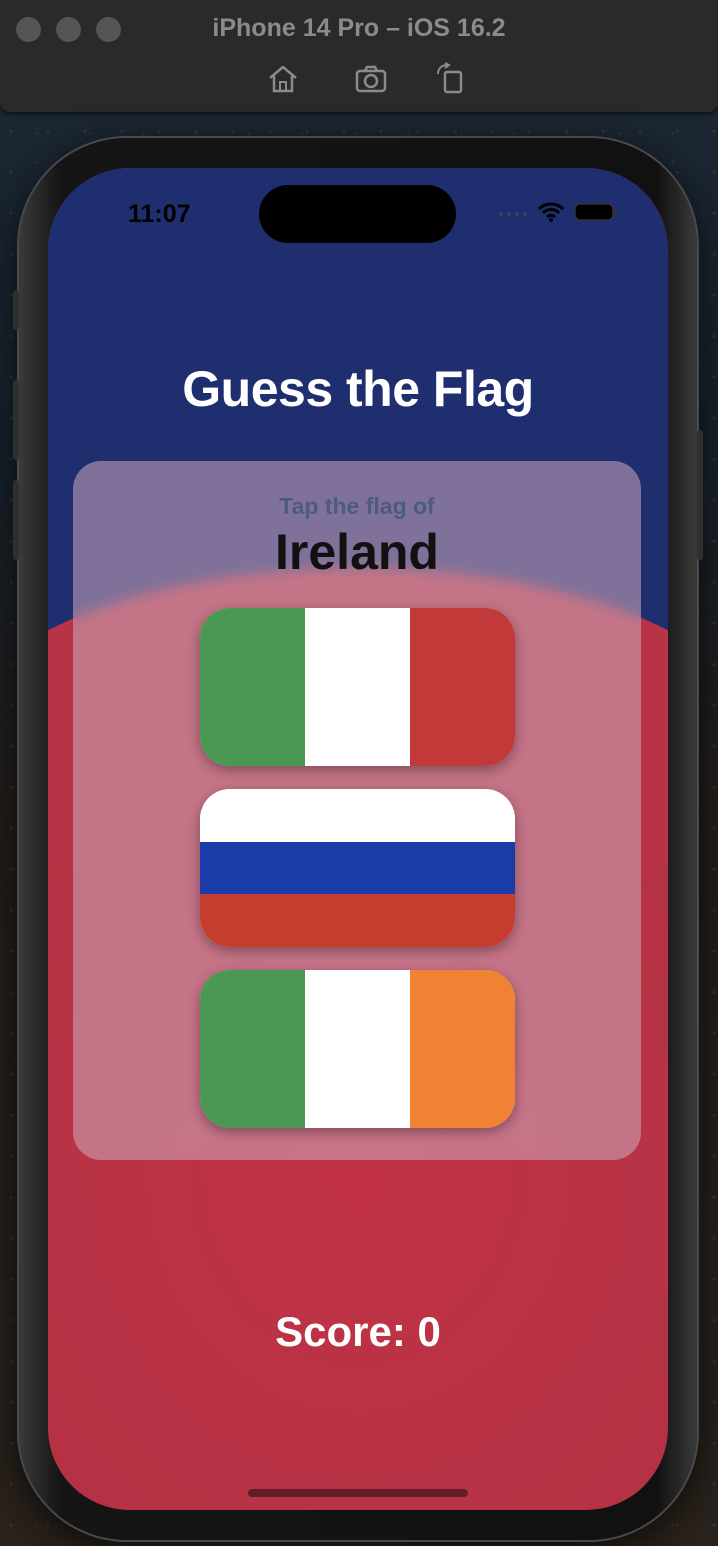 Image resolution: width=718 pixels, height=1546 pixels. Describe the element at coordinates (16, 520) in the screenshot. I see `volume-down-button` at that location.